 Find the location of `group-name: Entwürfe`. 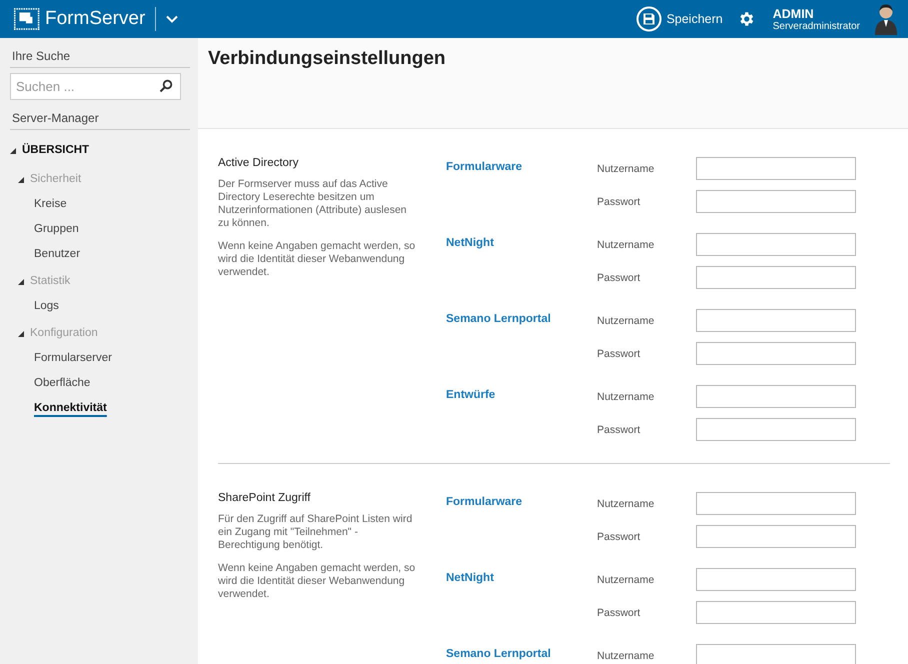

group-name: Entwürfe is located at coordinates (471, 395).